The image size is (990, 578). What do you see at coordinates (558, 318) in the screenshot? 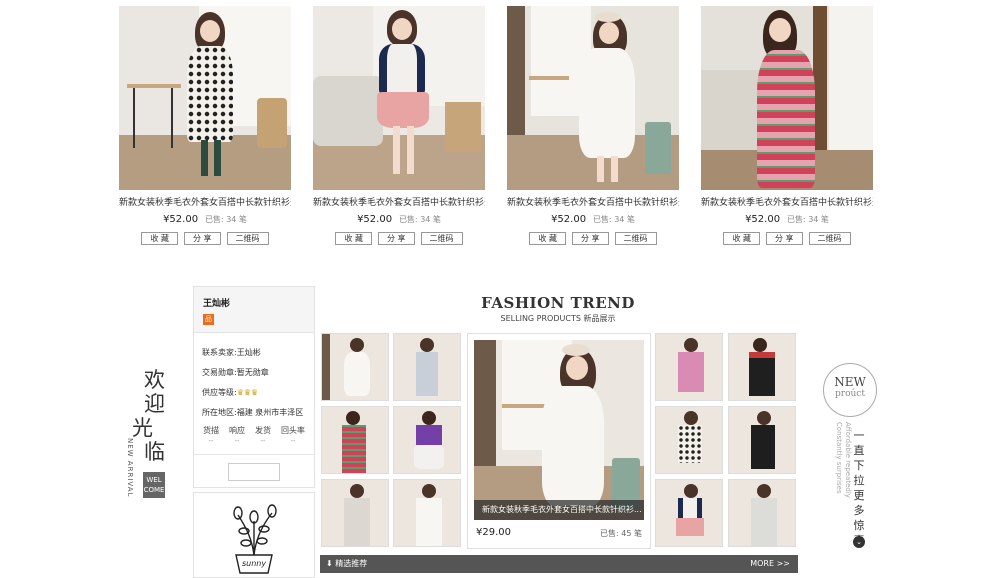
I see `section-subtitle: SELLING PRODUCTS 新品展示` at bounding box center [558, 318].